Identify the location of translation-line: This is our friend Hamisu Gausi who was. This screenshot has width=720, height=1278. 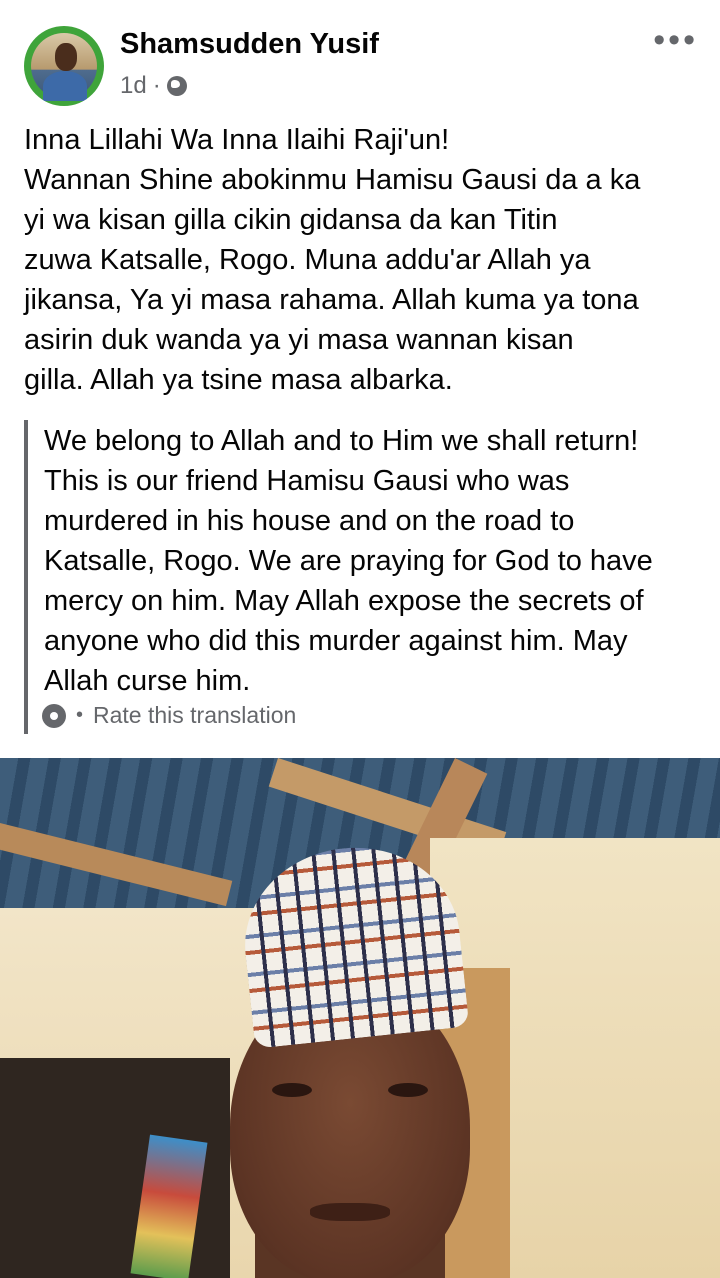
(307, 481).